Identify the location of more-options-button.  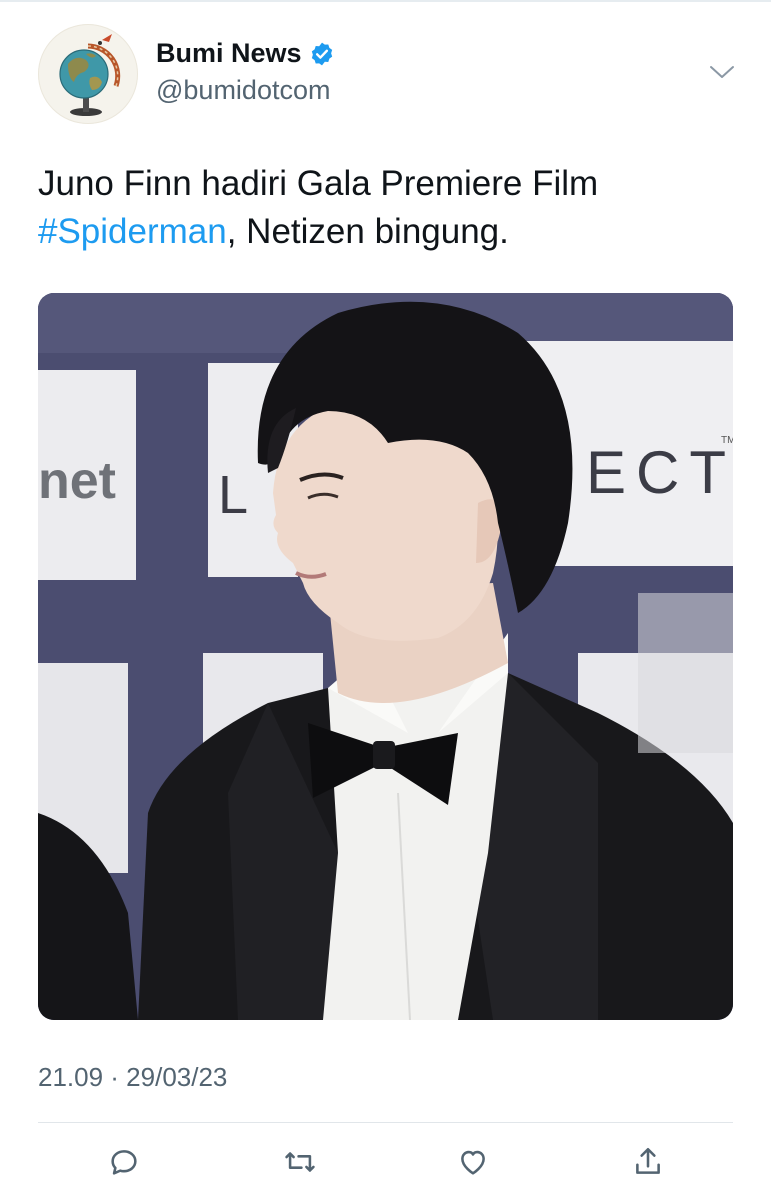
(722, 72).